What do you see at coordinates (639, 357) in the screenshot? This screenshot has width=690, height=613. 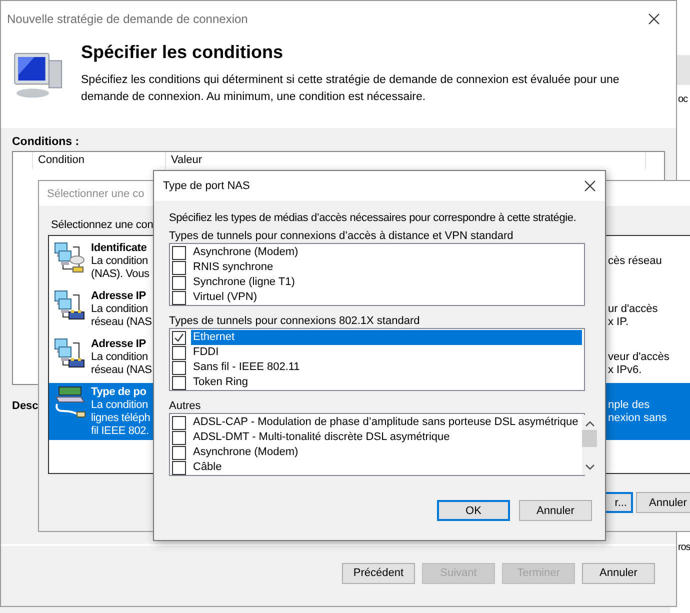 I see `condition-text: veur d'accès` at bounding box center [639, 357].